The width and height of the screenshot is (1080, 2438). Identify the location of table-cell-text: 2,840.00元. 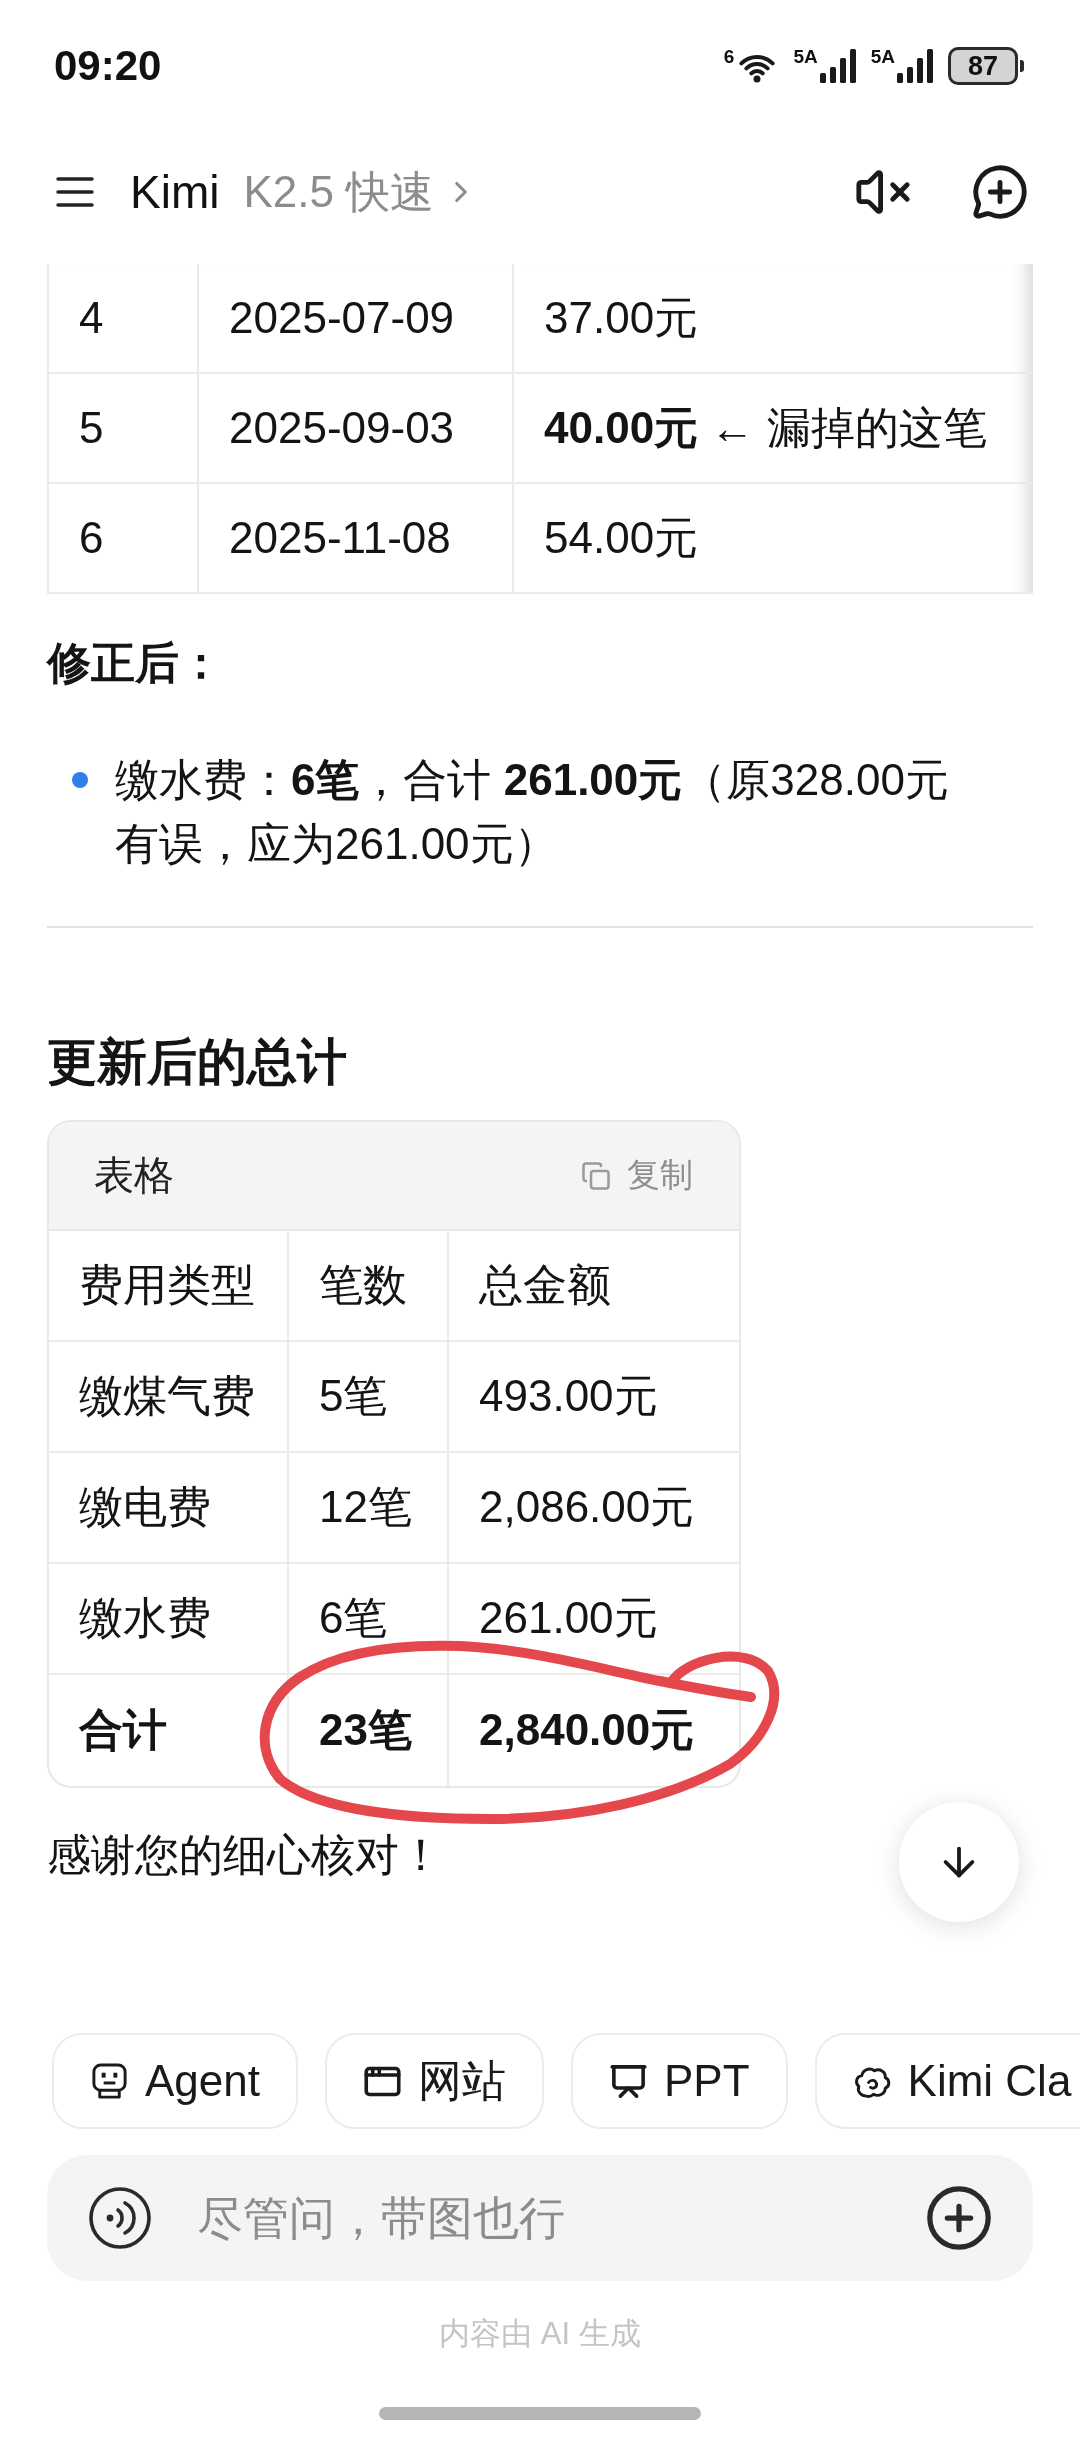
(587, 1730).